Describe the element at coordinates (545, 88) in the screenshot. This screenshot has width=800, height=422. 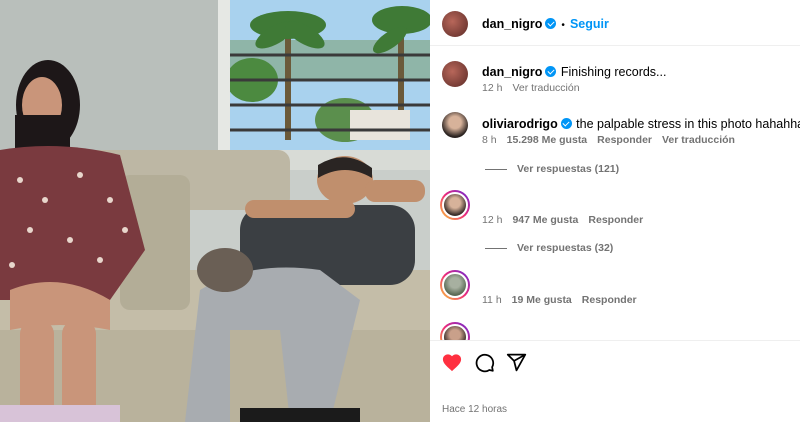
I see `caption-translate-link: Ver traducción` at that location.